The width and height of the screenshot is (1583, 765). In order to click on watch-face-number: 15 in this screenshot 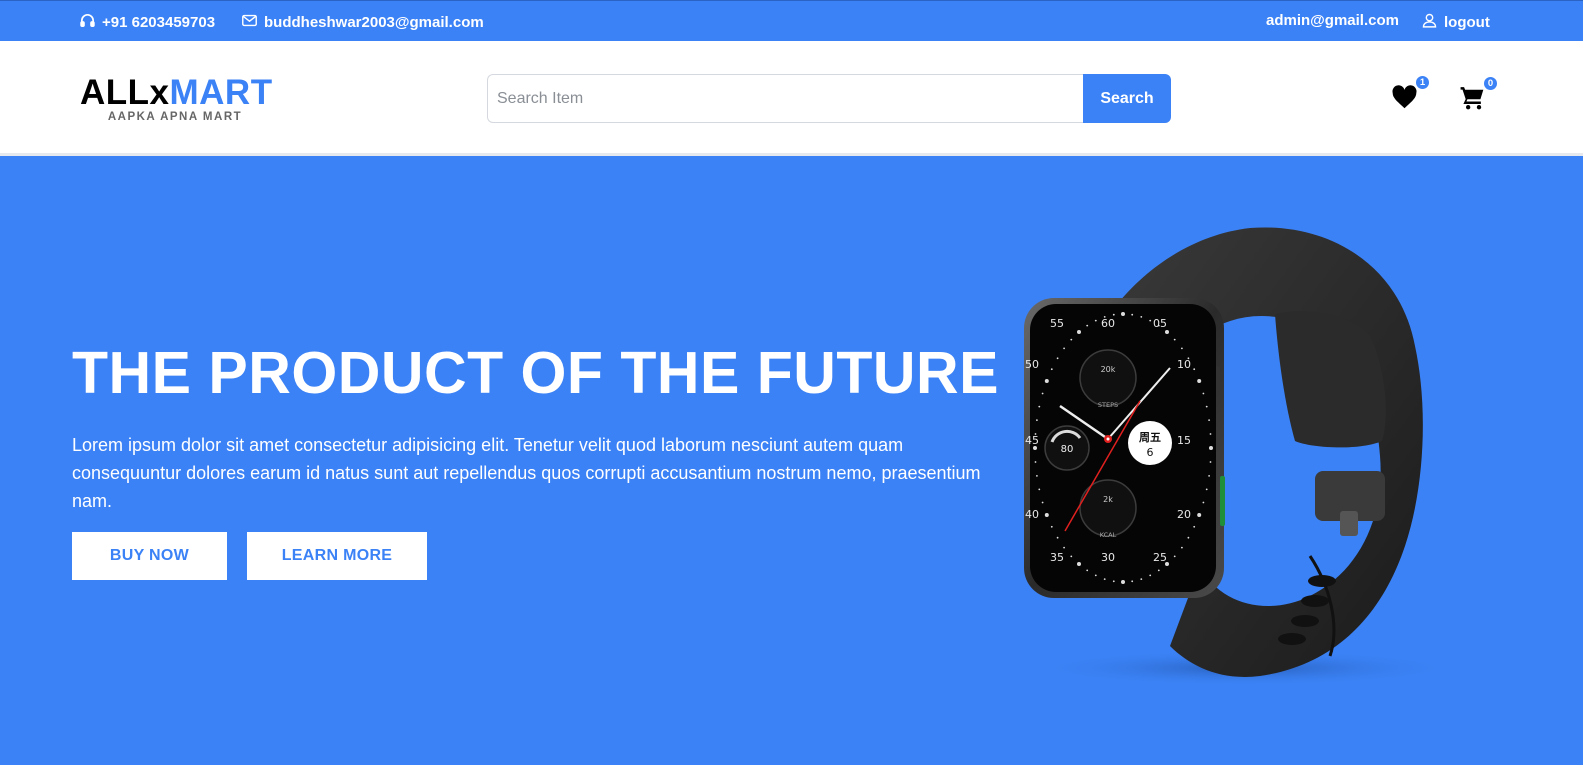, I will do `click(1184, 440)`.